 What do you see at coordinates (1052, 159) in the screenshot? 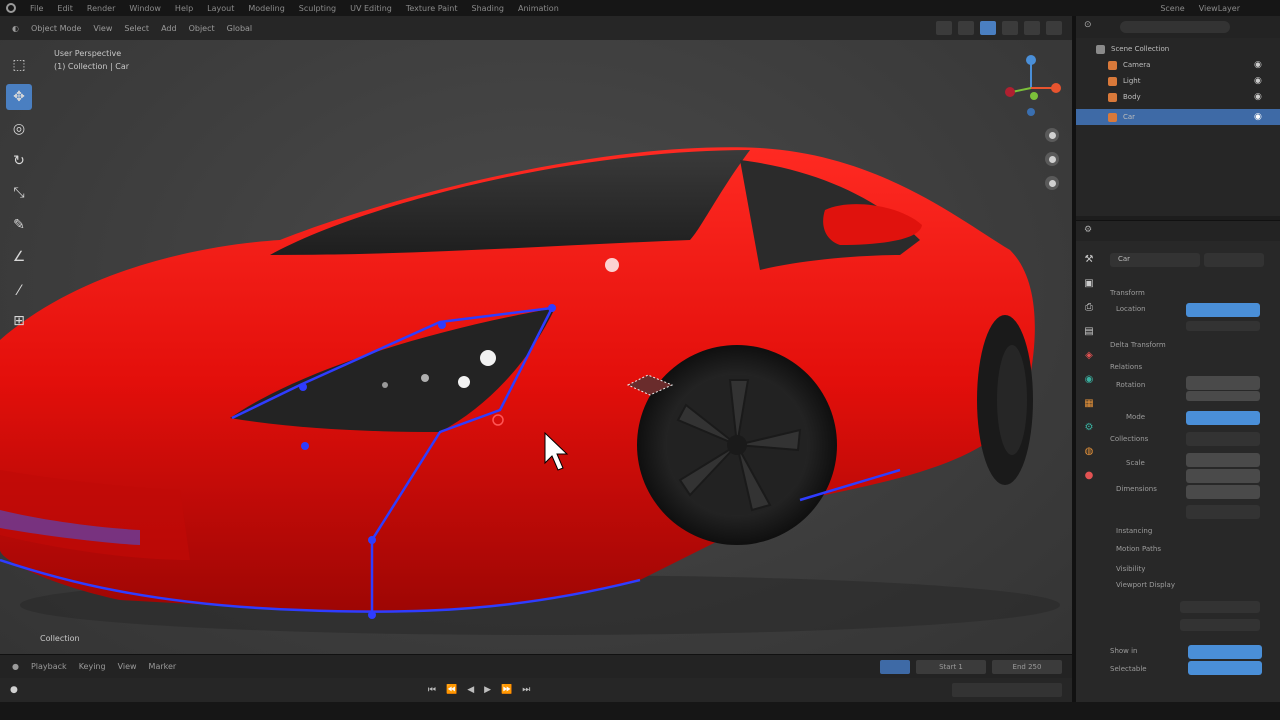
I see `pan-icon` at bounding box center [1052, 159].